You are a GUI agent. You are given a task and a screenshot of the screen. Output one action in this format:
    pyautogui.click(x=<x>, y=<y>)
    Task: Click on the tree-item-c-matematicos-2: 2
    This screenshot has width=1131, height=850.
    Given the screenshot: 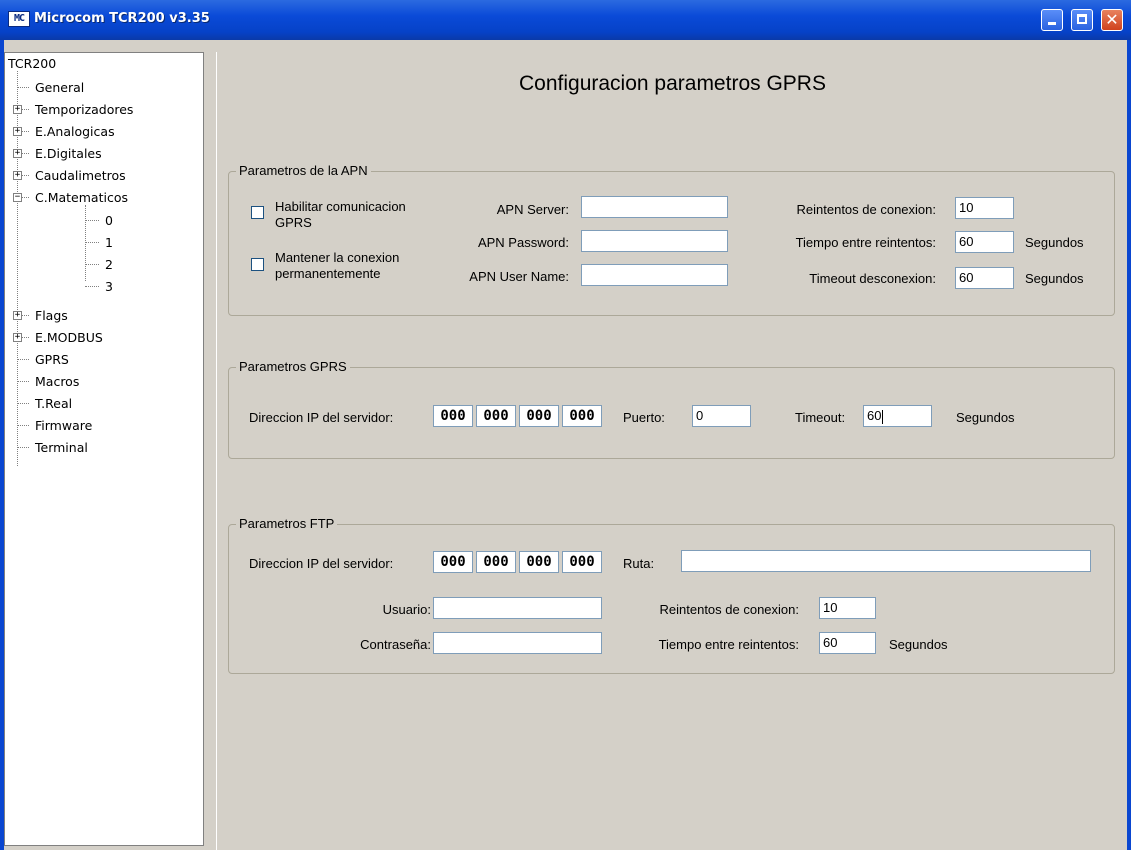 What is the action you would take?
    pyautogui.click(x=109, y=264)
    